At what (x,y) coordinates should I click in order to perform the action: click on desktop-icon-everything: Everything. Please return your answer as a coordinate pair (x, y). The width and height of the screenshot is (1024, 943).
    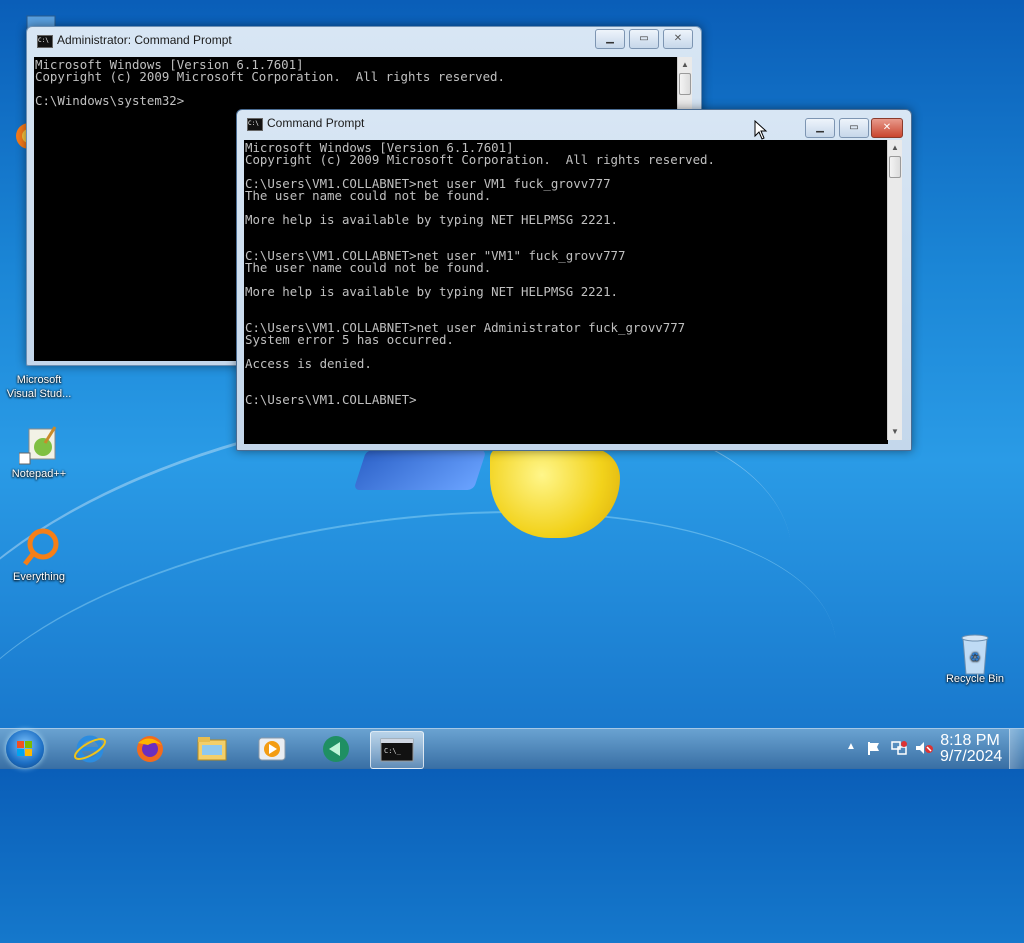
    Looking at the image, I should click on (39, 555).